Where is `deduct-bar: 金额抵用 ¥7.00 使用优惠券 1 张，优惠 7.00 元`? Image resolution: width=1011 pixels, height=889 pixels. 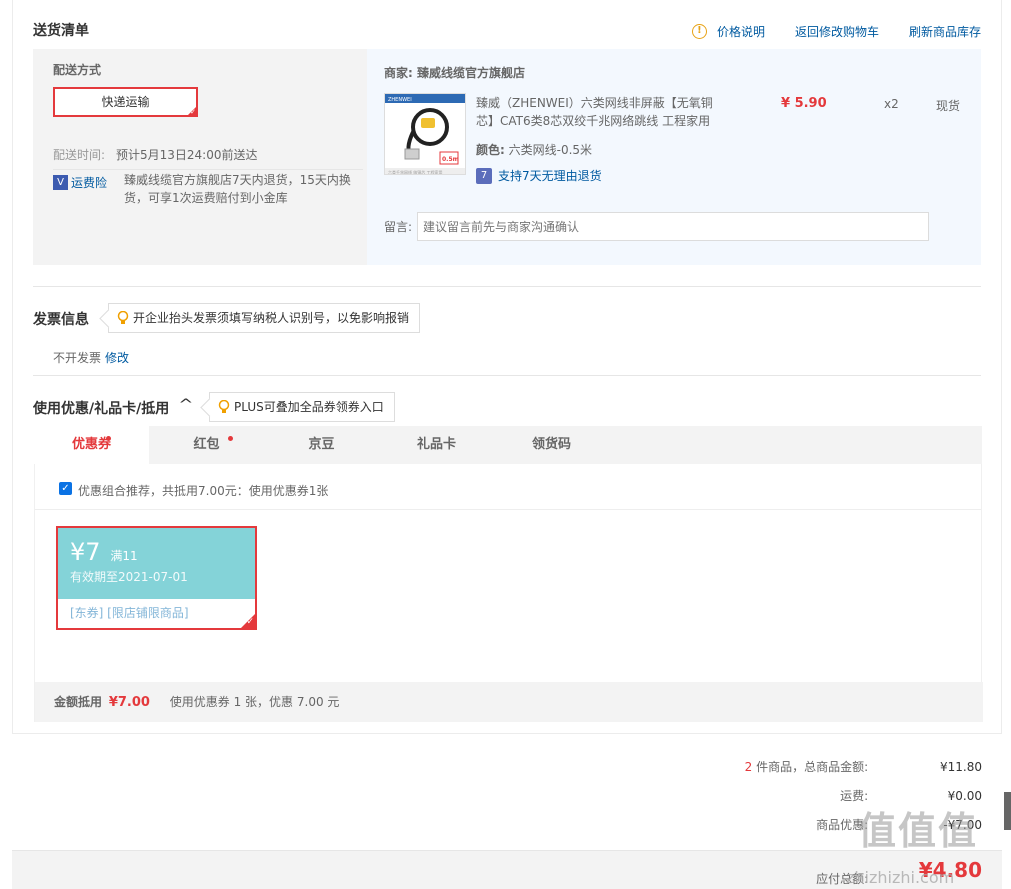
deduct-bar: 金额抵用 ¥7.00 使用优惠券 1 张，优惠 7.00 元 is located at coordinates (509, 702).